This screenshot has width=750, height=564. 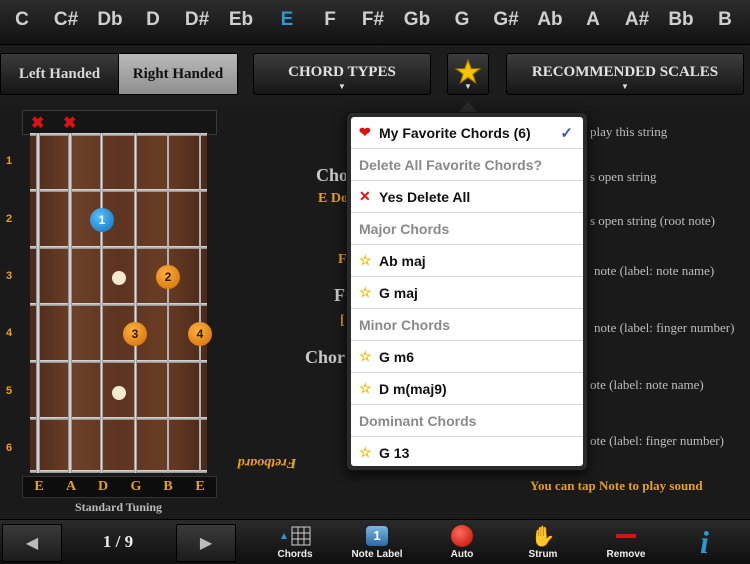 I want to click on key-e: E, so click(x=287, y=20).